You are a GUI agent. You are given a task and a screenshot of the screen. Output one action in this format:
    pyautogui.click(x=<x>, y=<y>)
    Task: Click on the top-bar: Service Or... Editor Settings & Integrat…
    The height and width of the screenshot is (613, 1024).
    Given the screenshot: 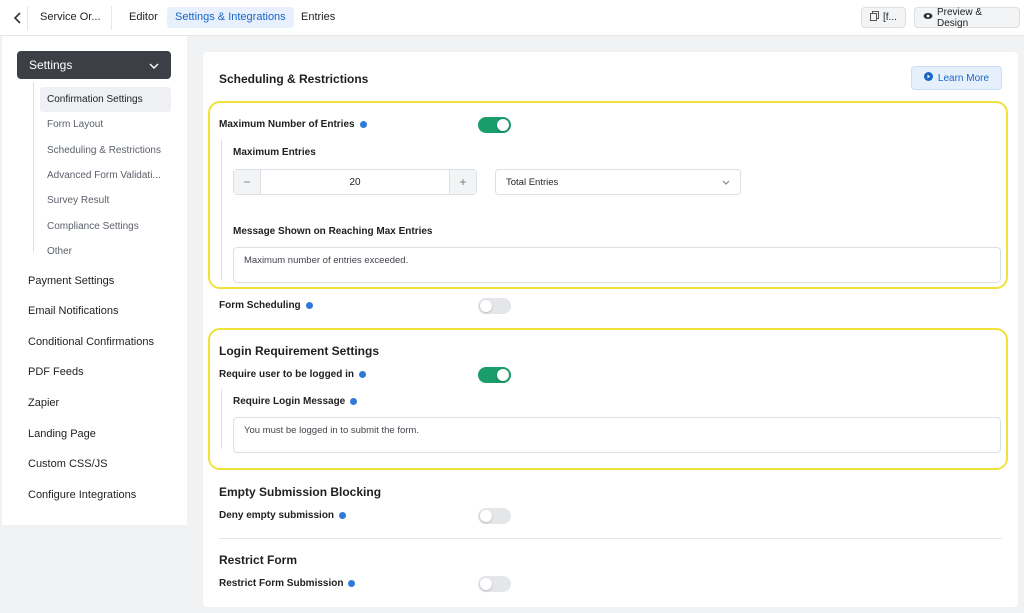 What is the action you would take?
    pyautogui.click(x=512, y=18)
    